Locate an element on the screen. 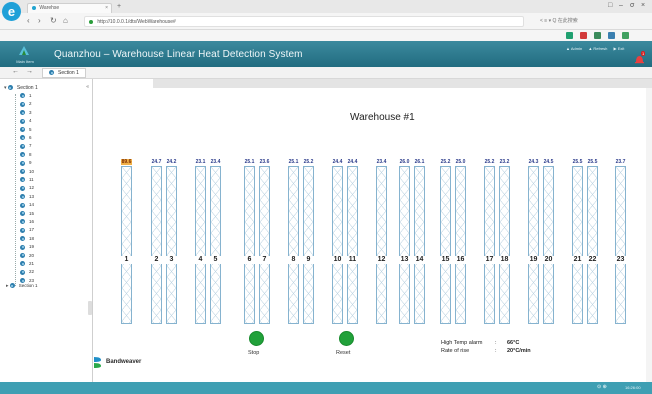  zone-temp: 23.1 is located at coordinates (200, 162).